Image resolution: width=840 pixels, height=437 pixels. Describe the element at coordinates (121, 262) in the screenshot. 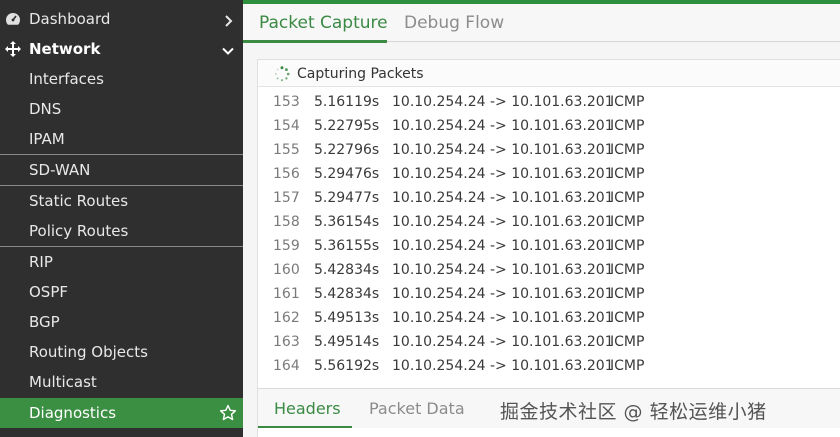

I see `sidebar-item-rip: RIP` at that location.